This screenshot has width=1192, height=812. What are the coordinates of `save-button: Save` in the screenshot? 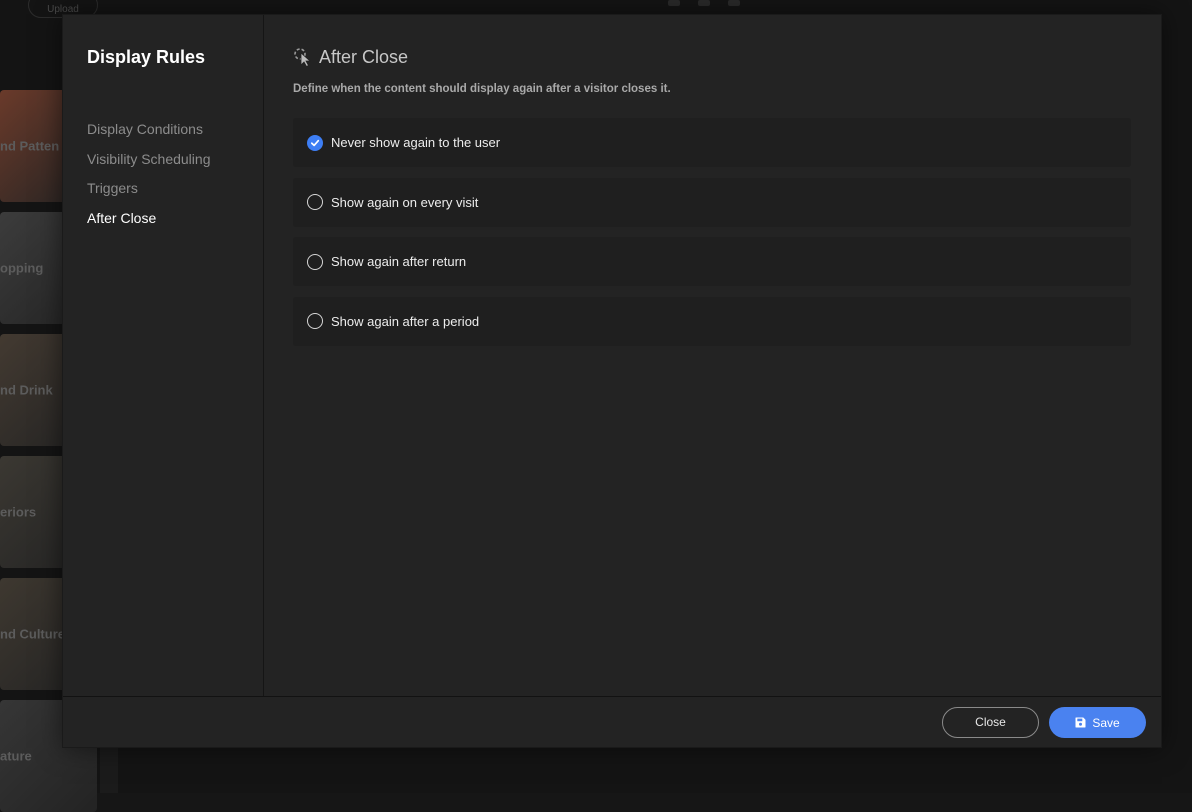 It's located at (1097, 722).